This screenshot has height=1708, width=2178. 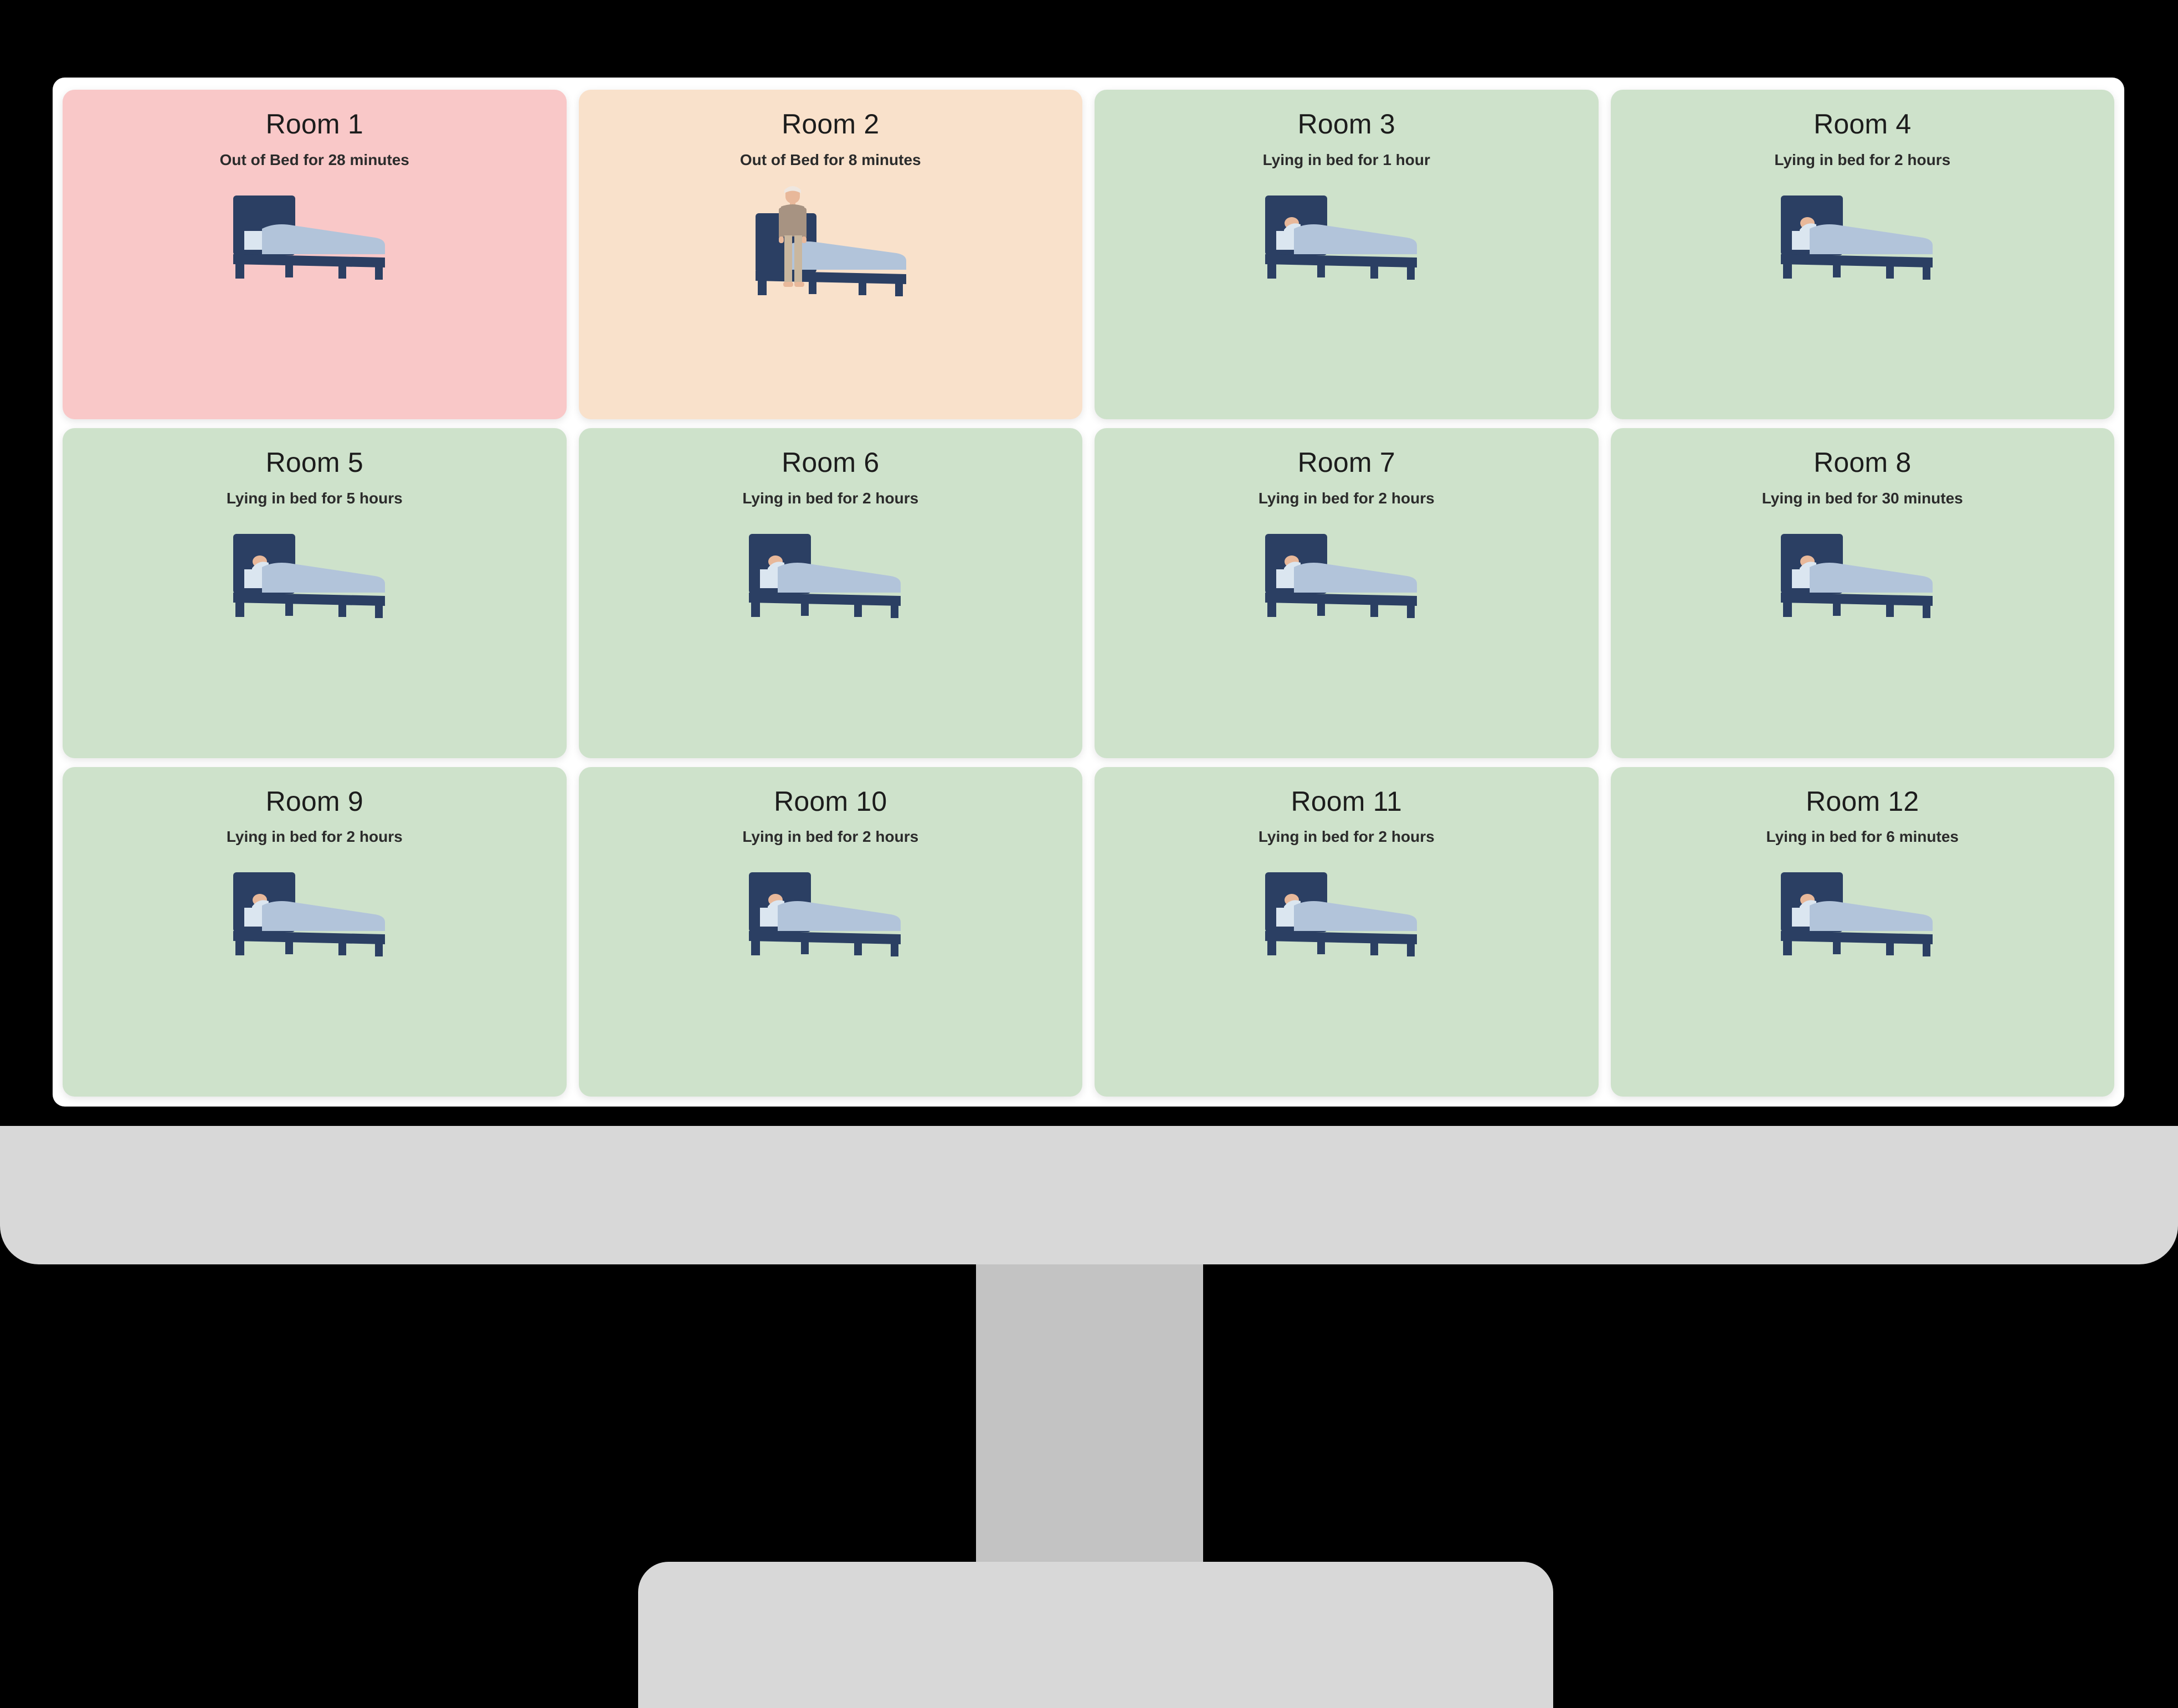 What do you see at coordinates (847, 256) in the screenshot?
I see `bed-mattress` at bounding box center [847, 256].